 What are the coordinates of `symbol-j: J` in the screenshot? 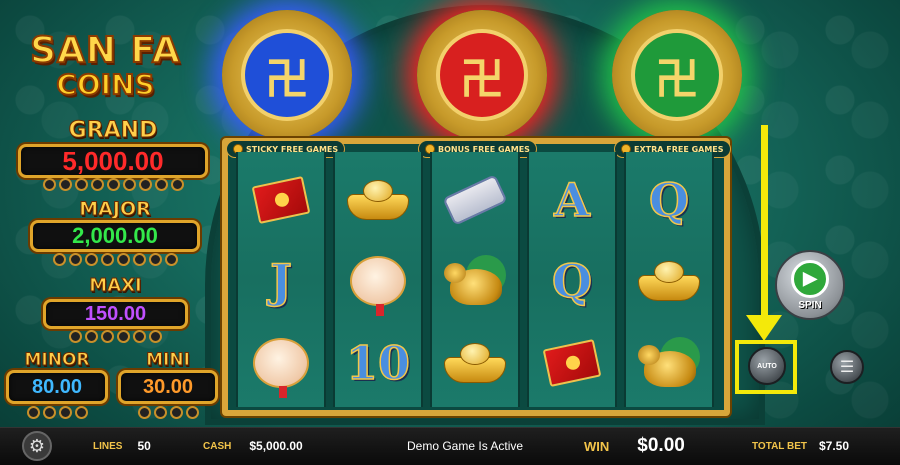 It's located at (280, 281).